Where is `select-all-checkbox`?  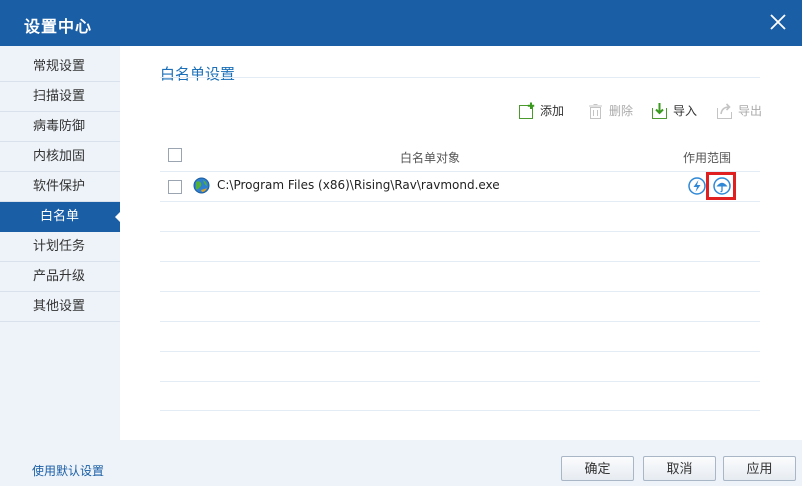 select-all-checkbox is located at coordinates (175, 155).